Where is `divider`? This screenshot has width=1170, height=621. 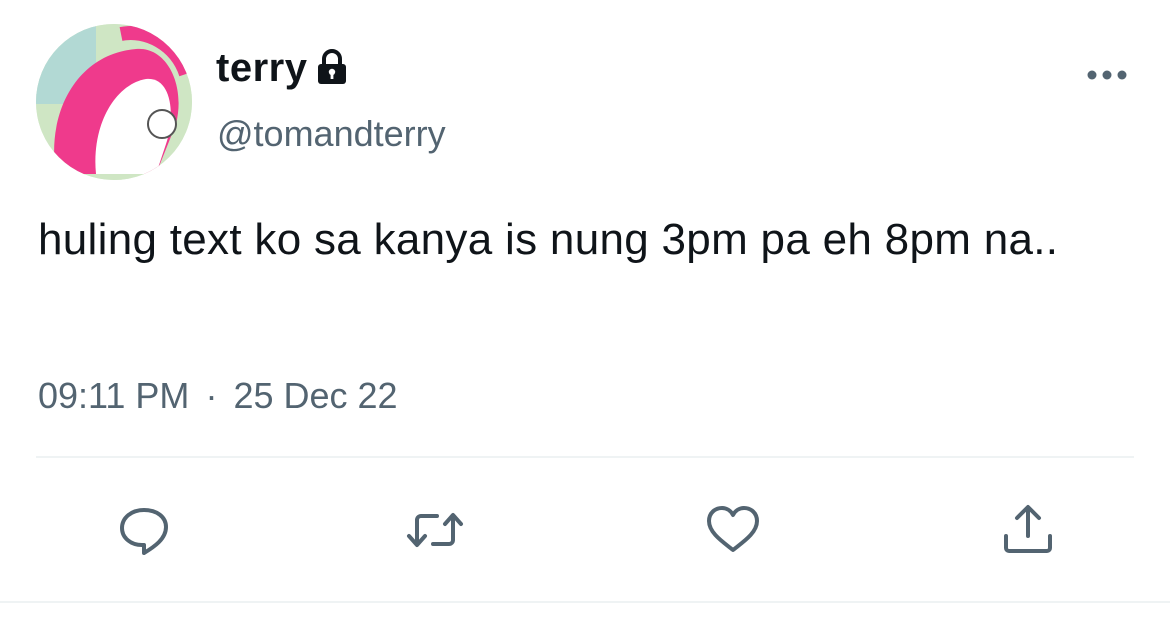 divider is located at coordinates (585, 457).